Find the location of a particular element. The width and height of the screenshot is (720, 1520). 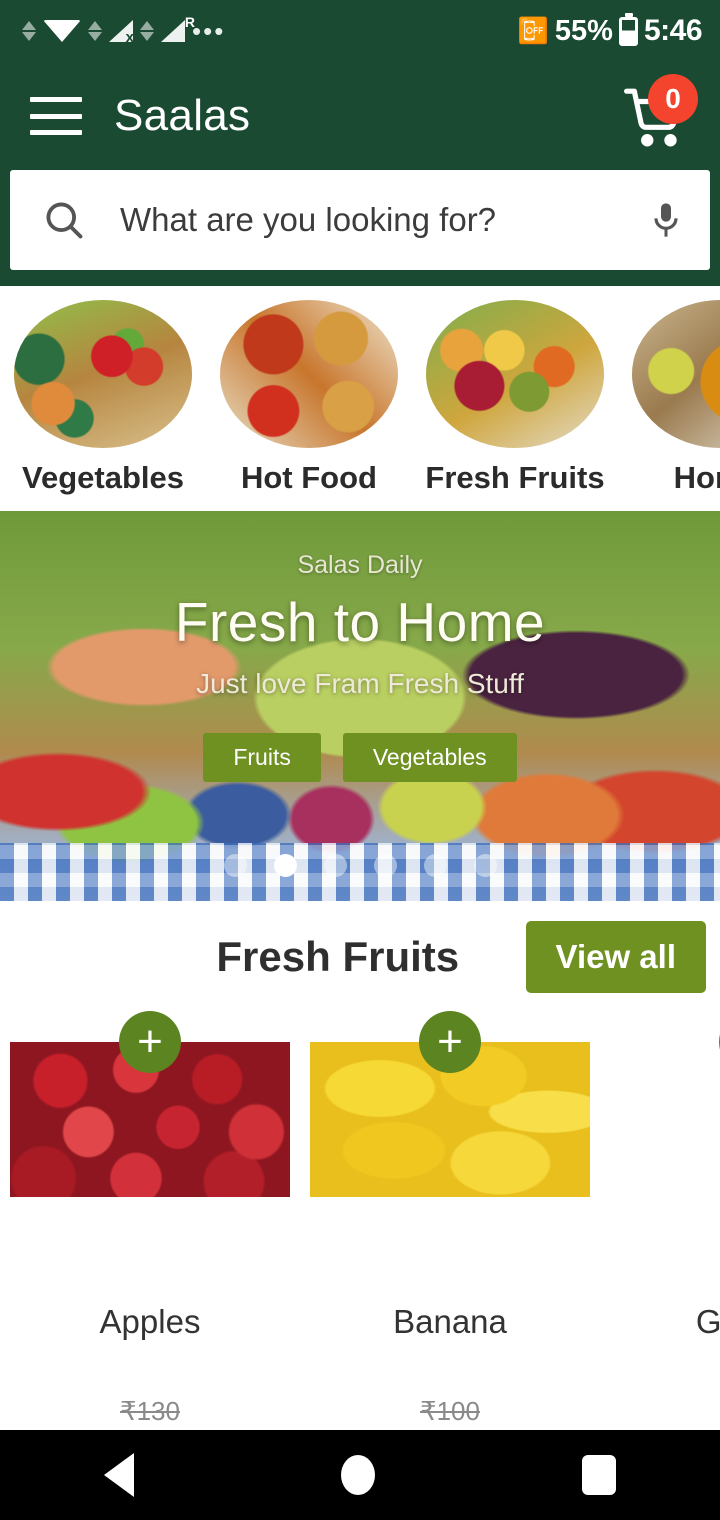

hero-kicker: Salas Daily is located at coordinates (360, 565).